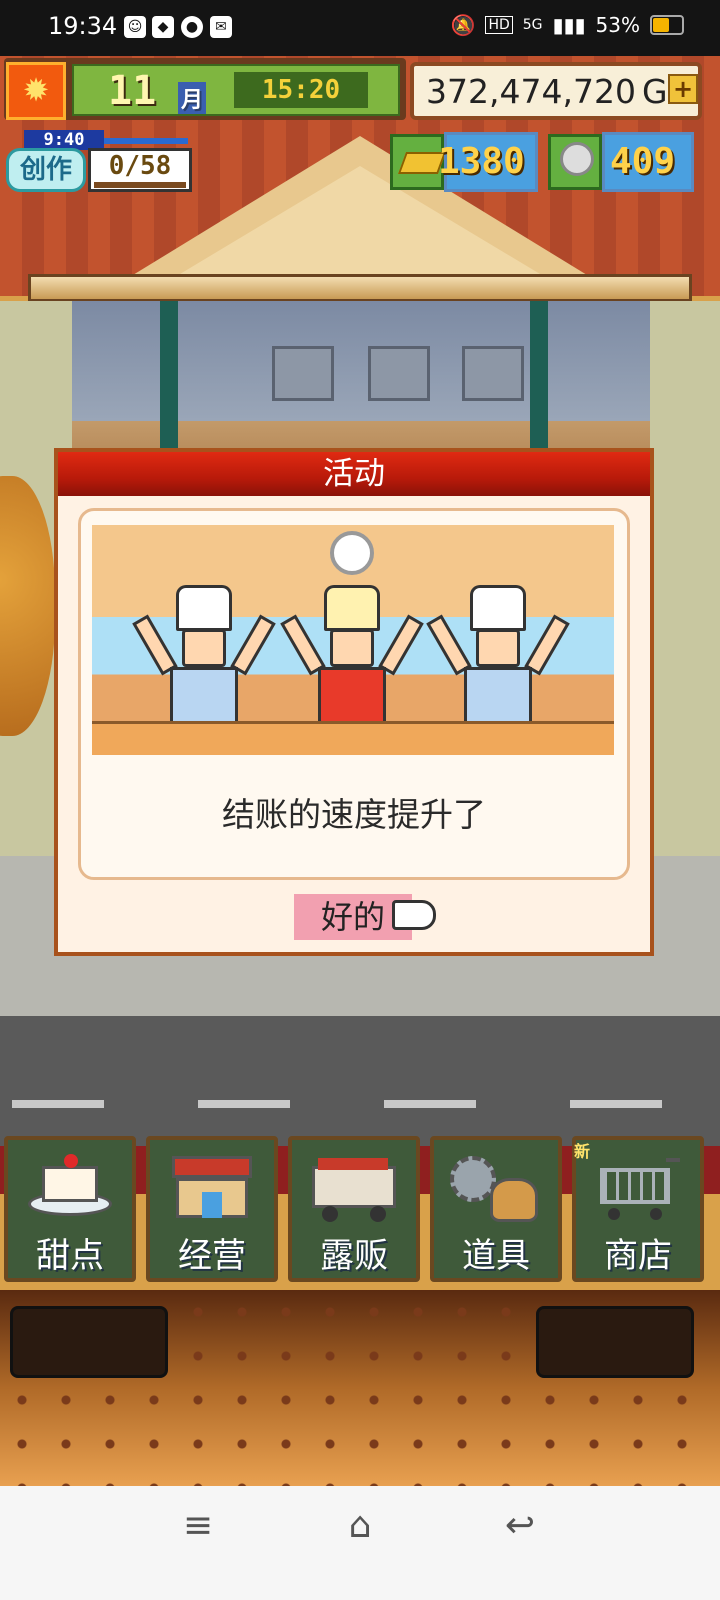 This screenshot has width=720, height=1600. Describe the element at coordinates (638, 1188) in the screenshot. I see `shopping-cart-icon` at that location.